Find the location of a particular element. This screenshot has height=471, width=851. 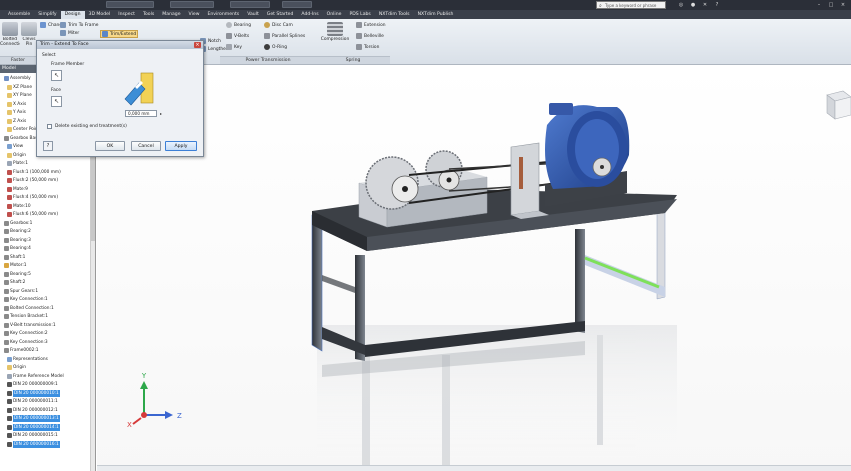

tree-item: Shaft:2 is located at coordinates (12, 282).